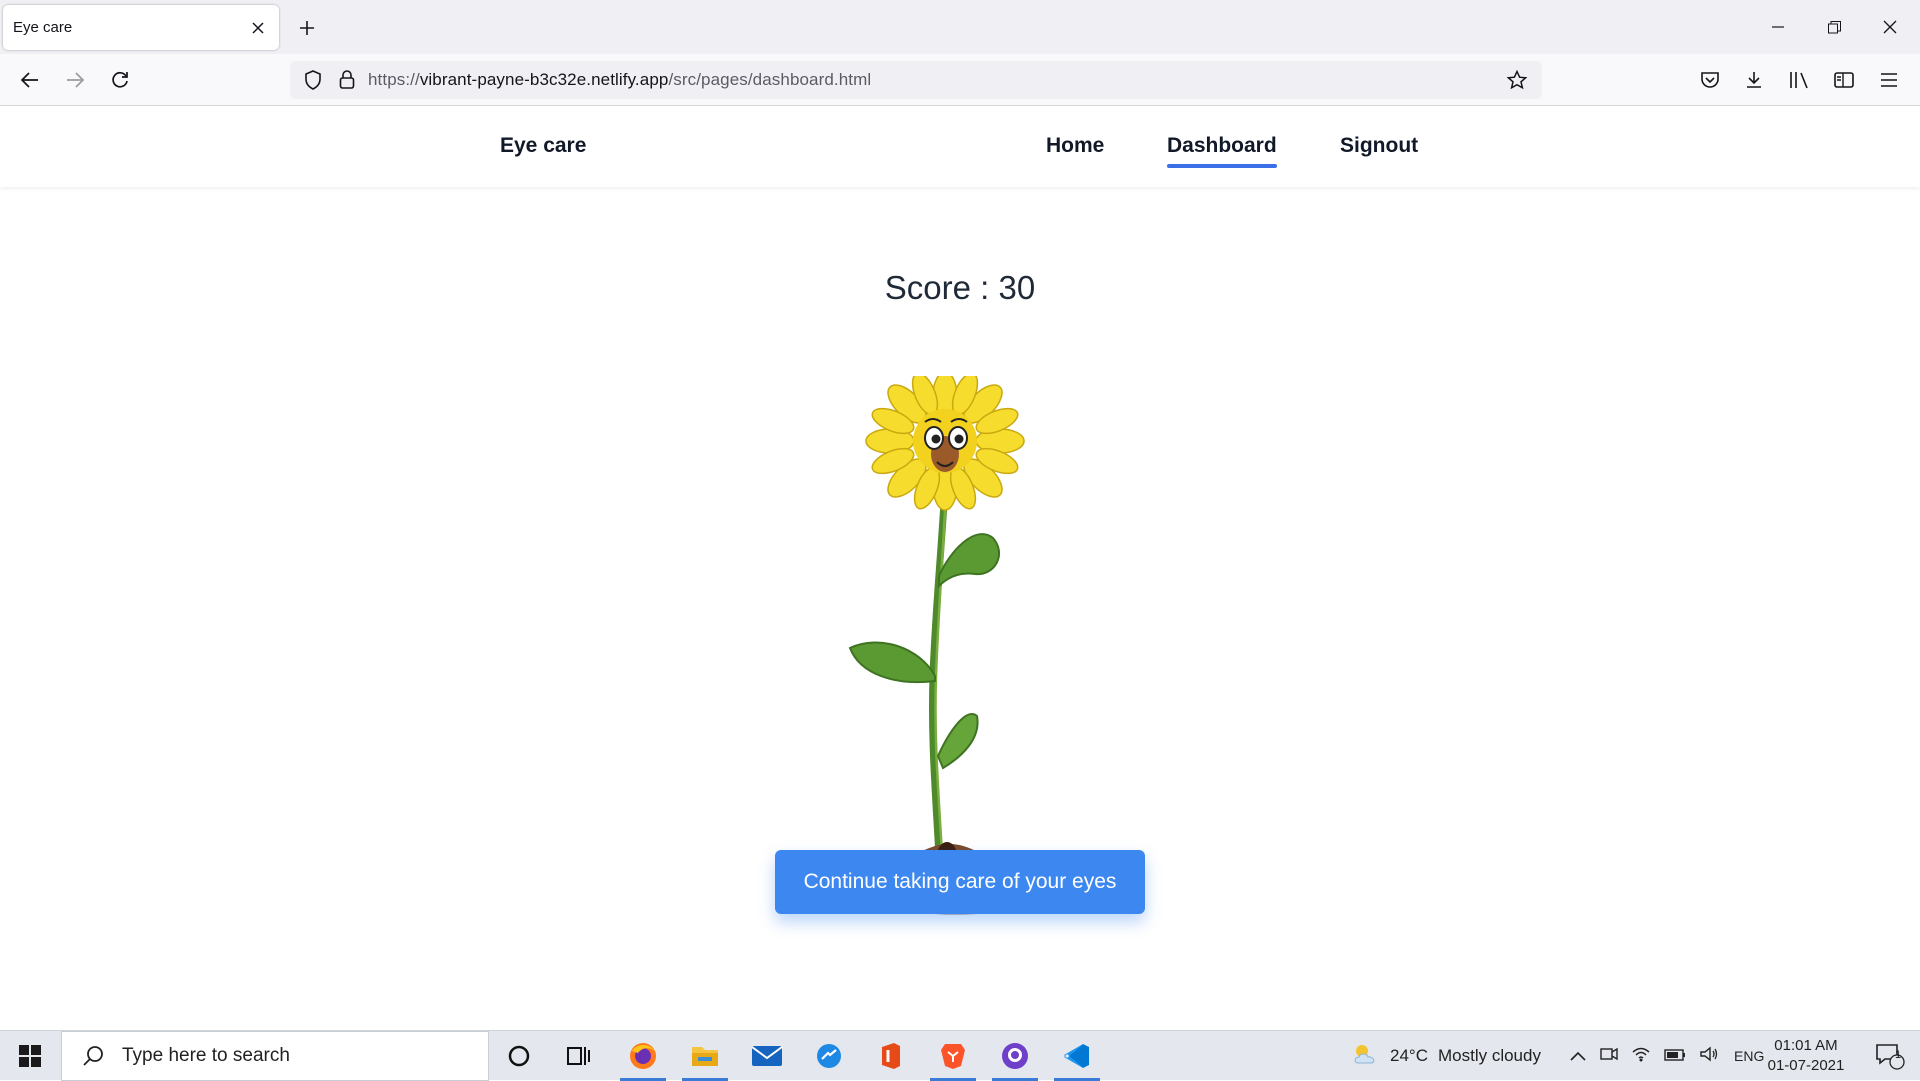 This screenshot has width=1920, height=1081. I want to click on site-header: Eye care Home Dashboard Signout, so click(960, 146).